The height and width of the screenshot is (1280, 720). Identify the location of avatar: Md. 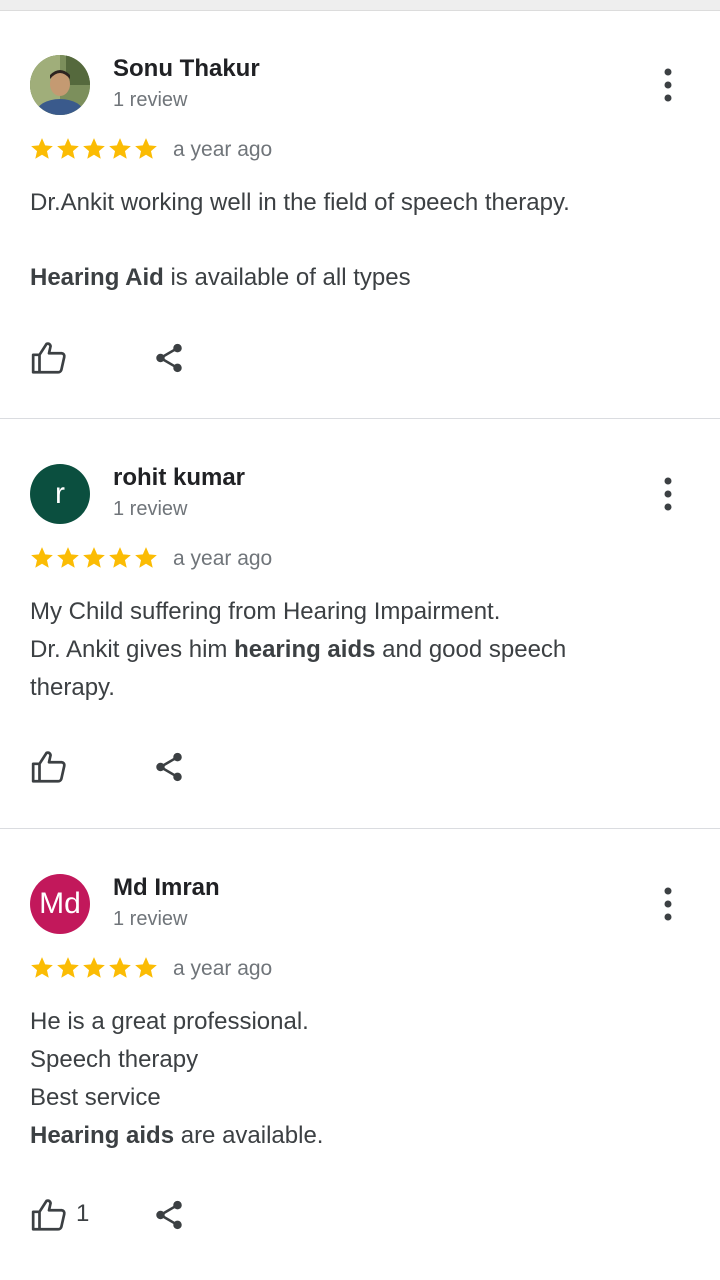
(60, 904).